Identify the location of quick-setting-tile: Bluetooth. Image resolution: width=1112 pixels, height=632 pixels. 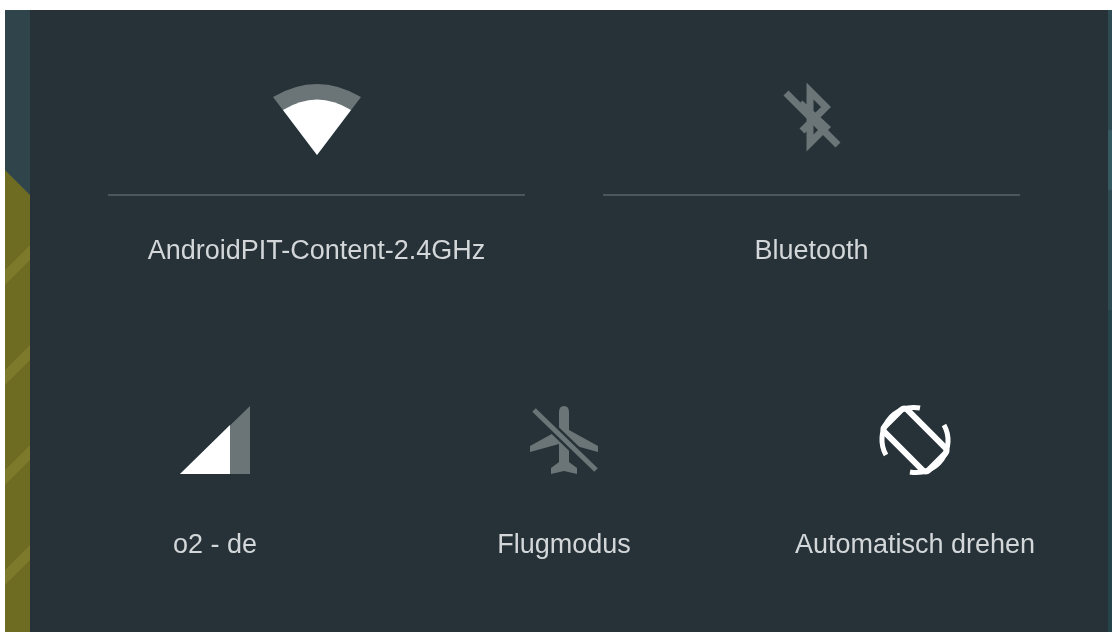
(811, 174).